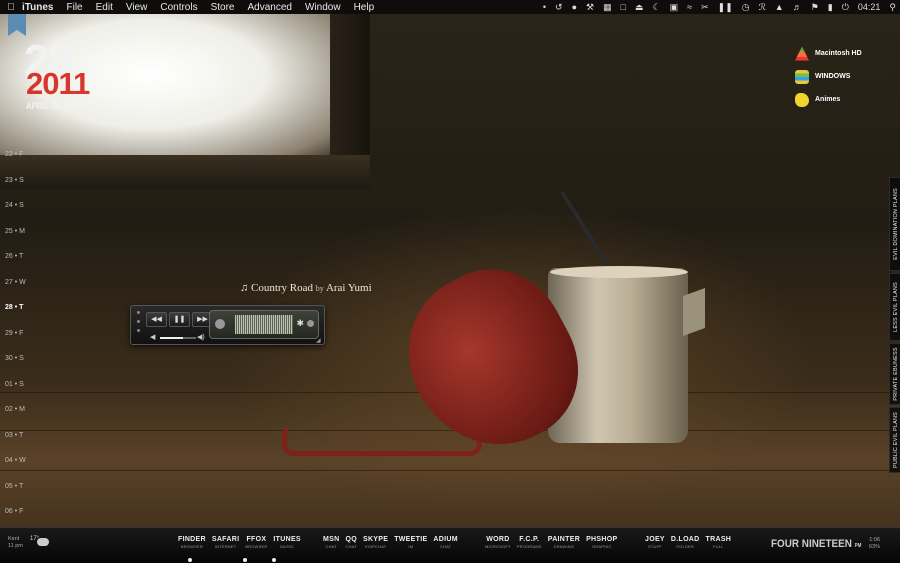  What do you see at coordinates (657, 7) in the screenshot?
I see `moon-icon: ☾` at bounding box center [657, 7].